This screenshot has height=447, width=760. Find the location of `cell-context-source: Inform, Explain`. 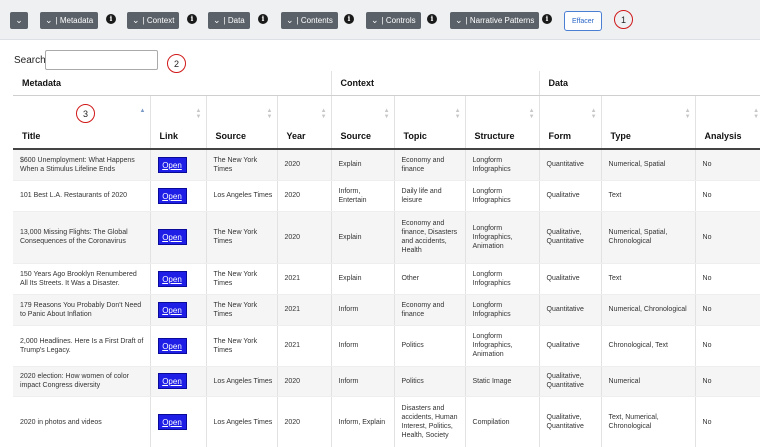

cell-context-source: Inform, Explain is located at coordinates (363, 421).